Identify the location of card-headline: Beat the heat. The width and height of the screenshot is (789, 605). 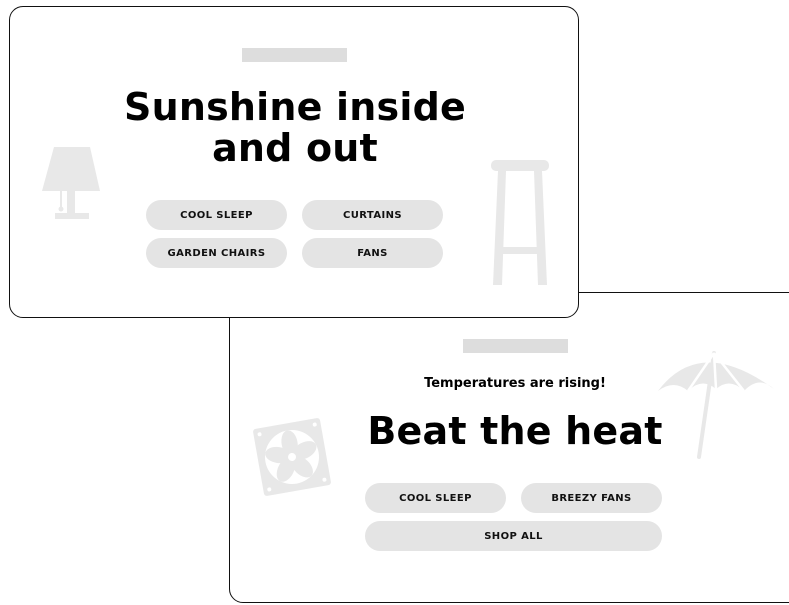
(515, 431).